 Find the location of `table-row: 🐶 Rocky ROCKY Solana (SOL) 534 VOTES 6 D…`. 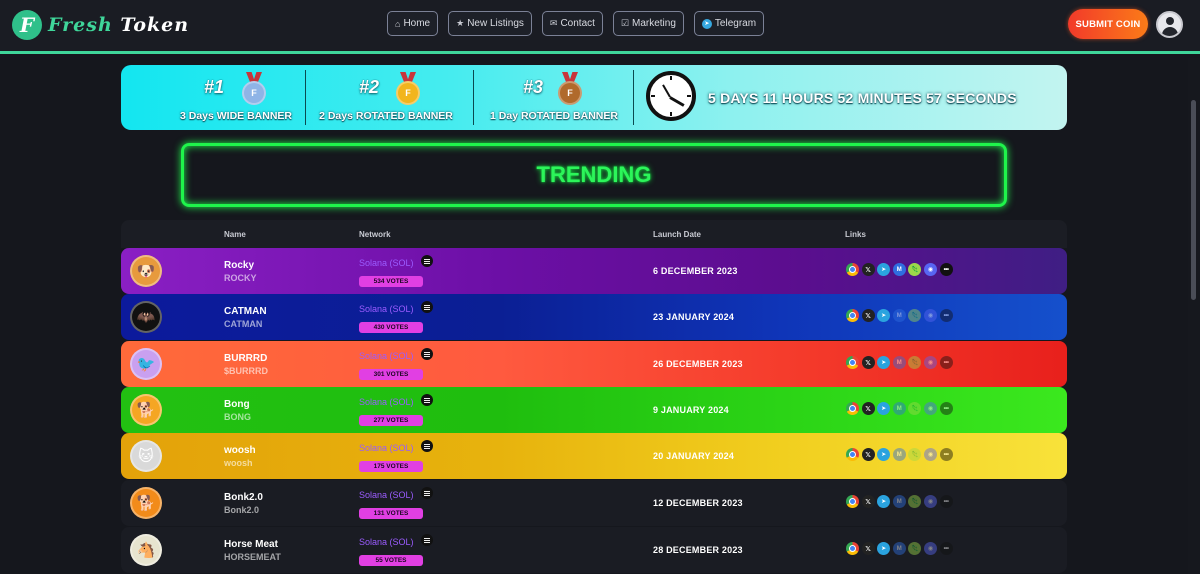

table-row: 🐶 Rocky ROCKY Solana (SOL) 534 VOTES 6 D… is located at coordinates (594, 271).